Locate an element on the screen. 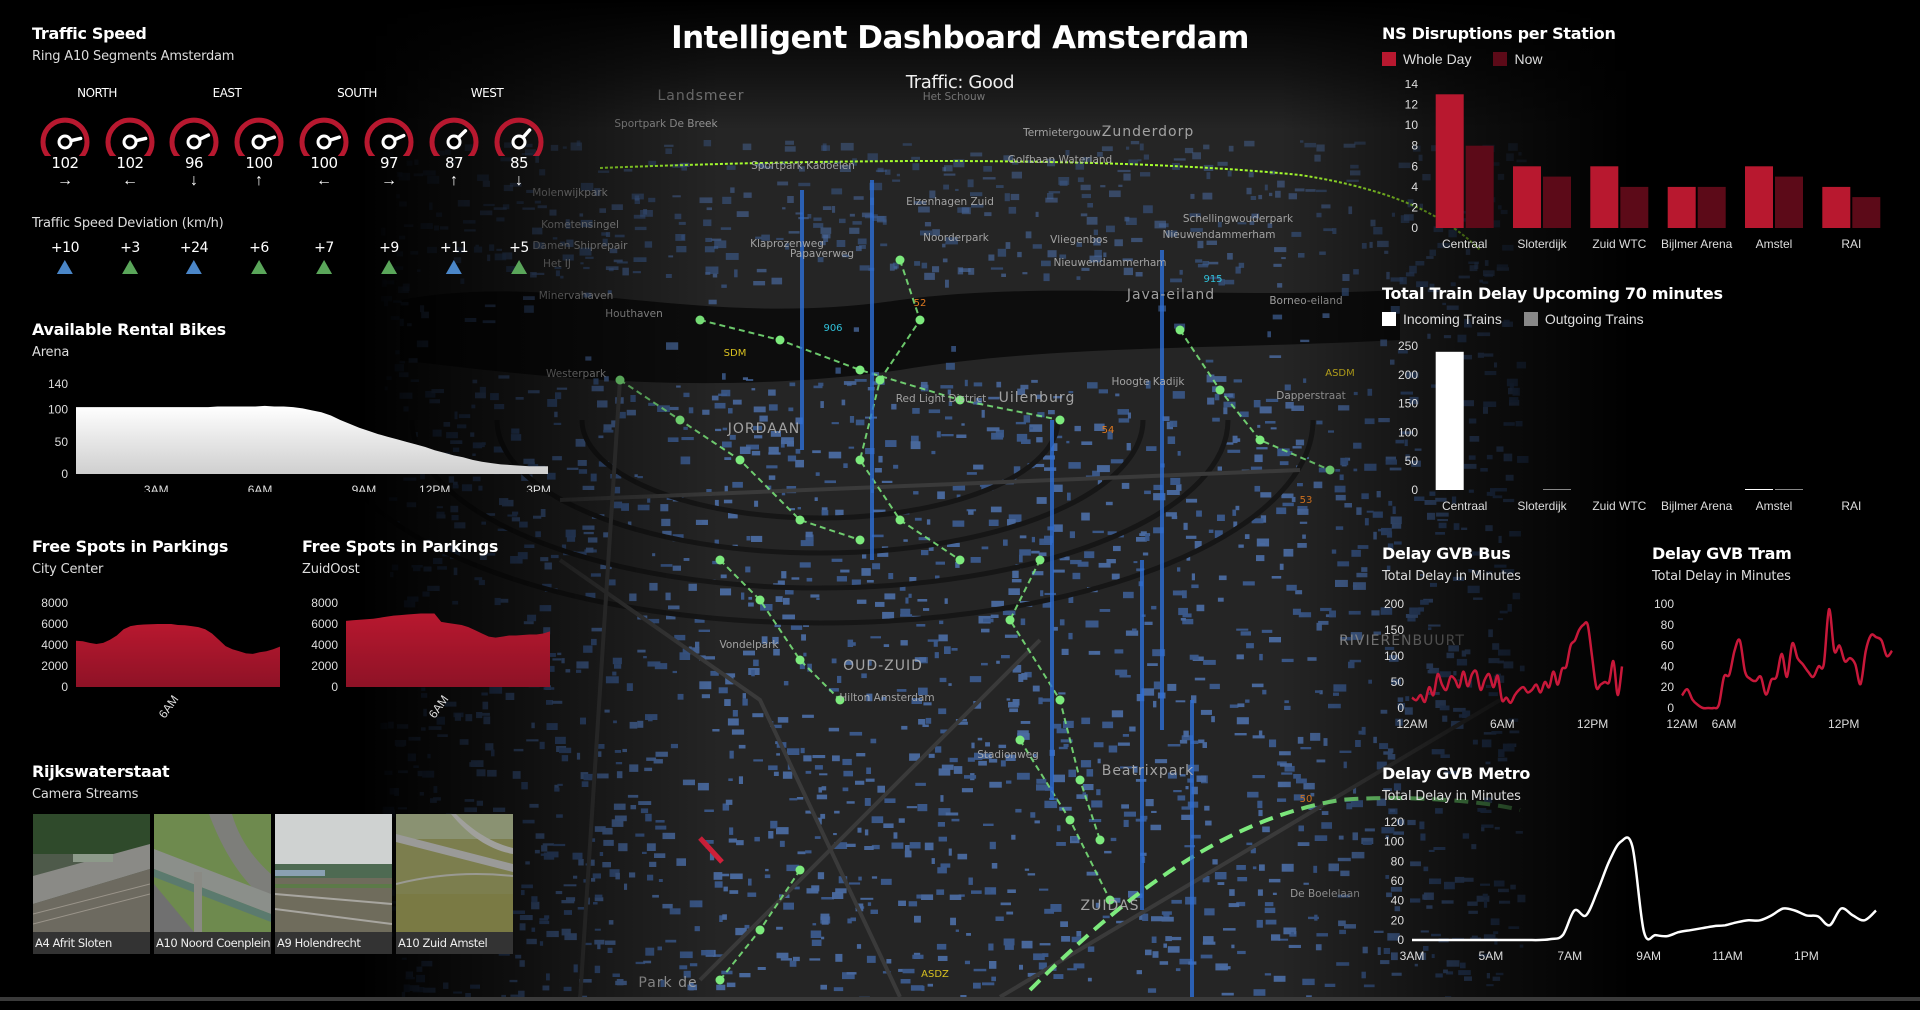  bus-line-chart: 05010015020012AM6AM12PM is located at coordinates (1505, 670).